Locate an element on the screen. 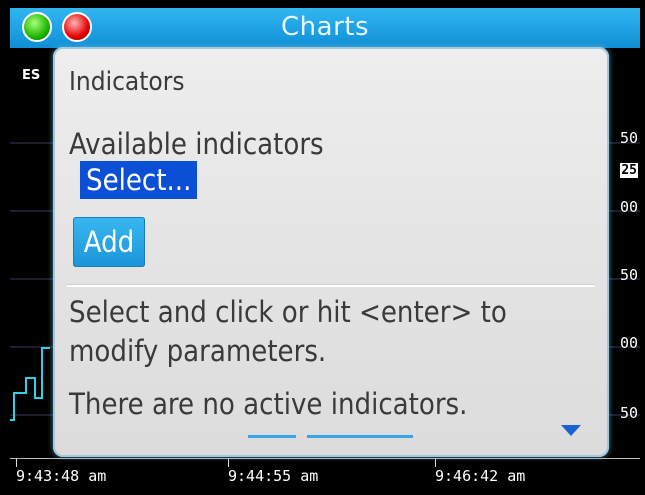 This screenshot has width=645, height=495. current-price-label: 25 is located at coordinates (629, 170).